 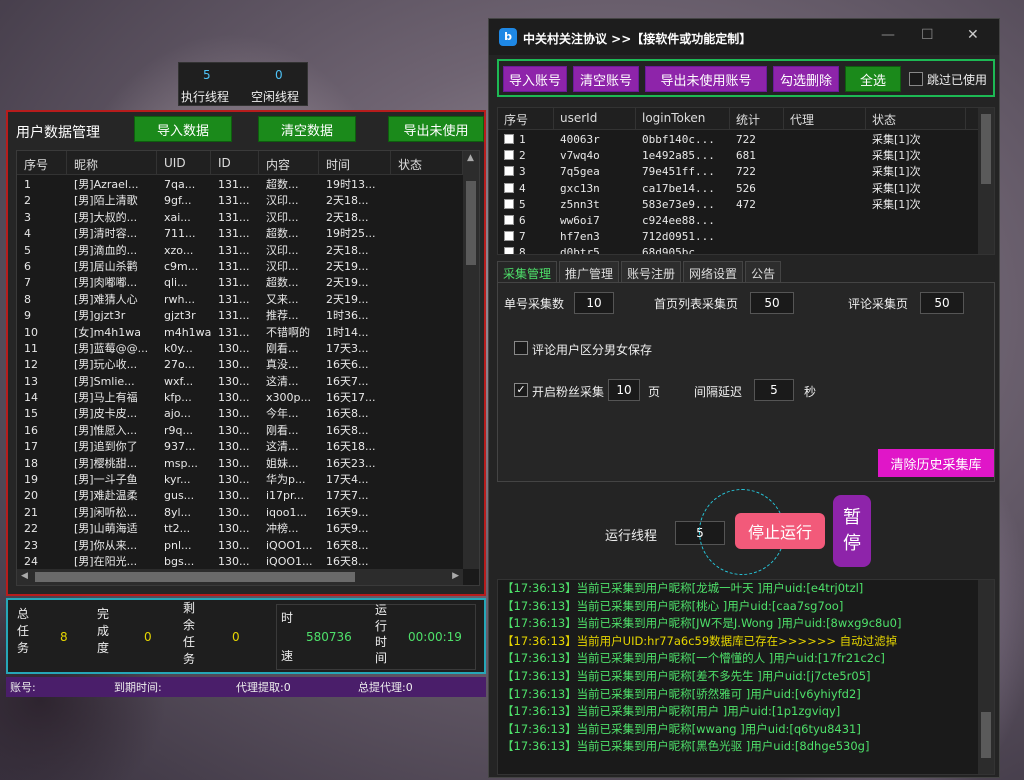 What do you see at coordinates (763, 272) in the screenshot?
I see `tab-4: 公告` at bounding box center [763, 272].